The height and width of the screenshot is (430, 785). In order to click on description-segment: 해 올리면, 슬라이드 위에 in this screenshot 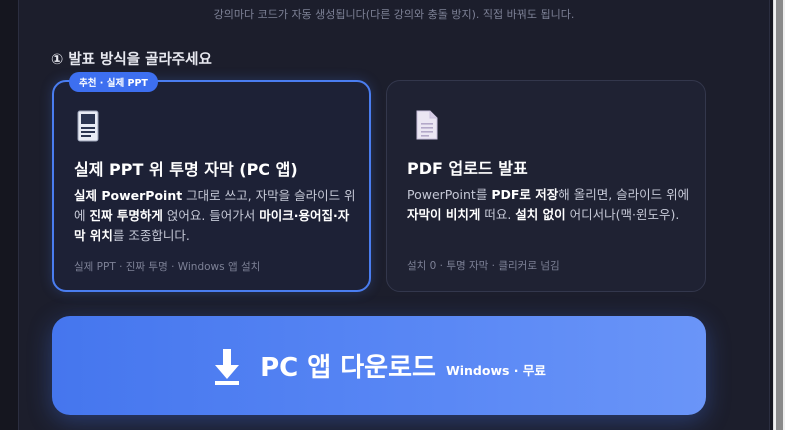, I will do `click(624, 194)`.